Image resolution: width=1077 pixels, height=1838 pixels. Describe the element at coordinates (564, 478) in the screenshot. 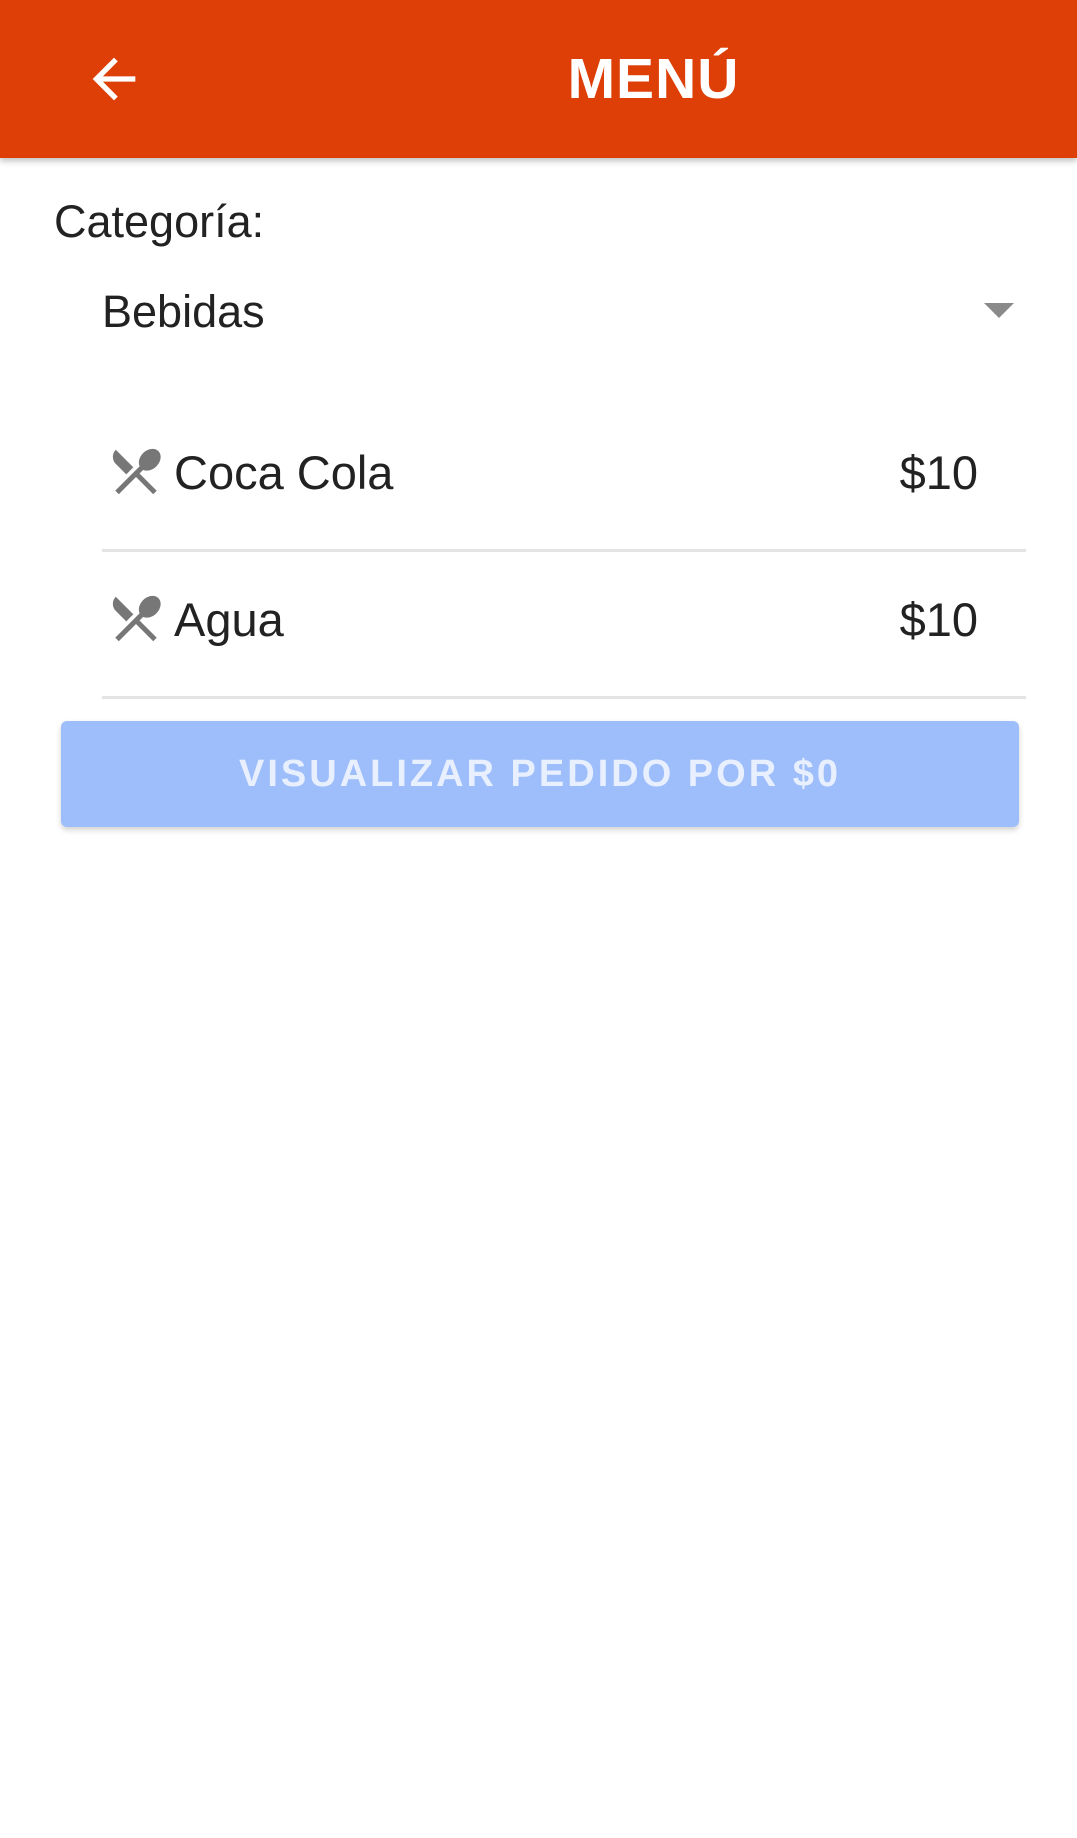

I see `menu-item-coca-cola: Coca Cola $10` at that location.